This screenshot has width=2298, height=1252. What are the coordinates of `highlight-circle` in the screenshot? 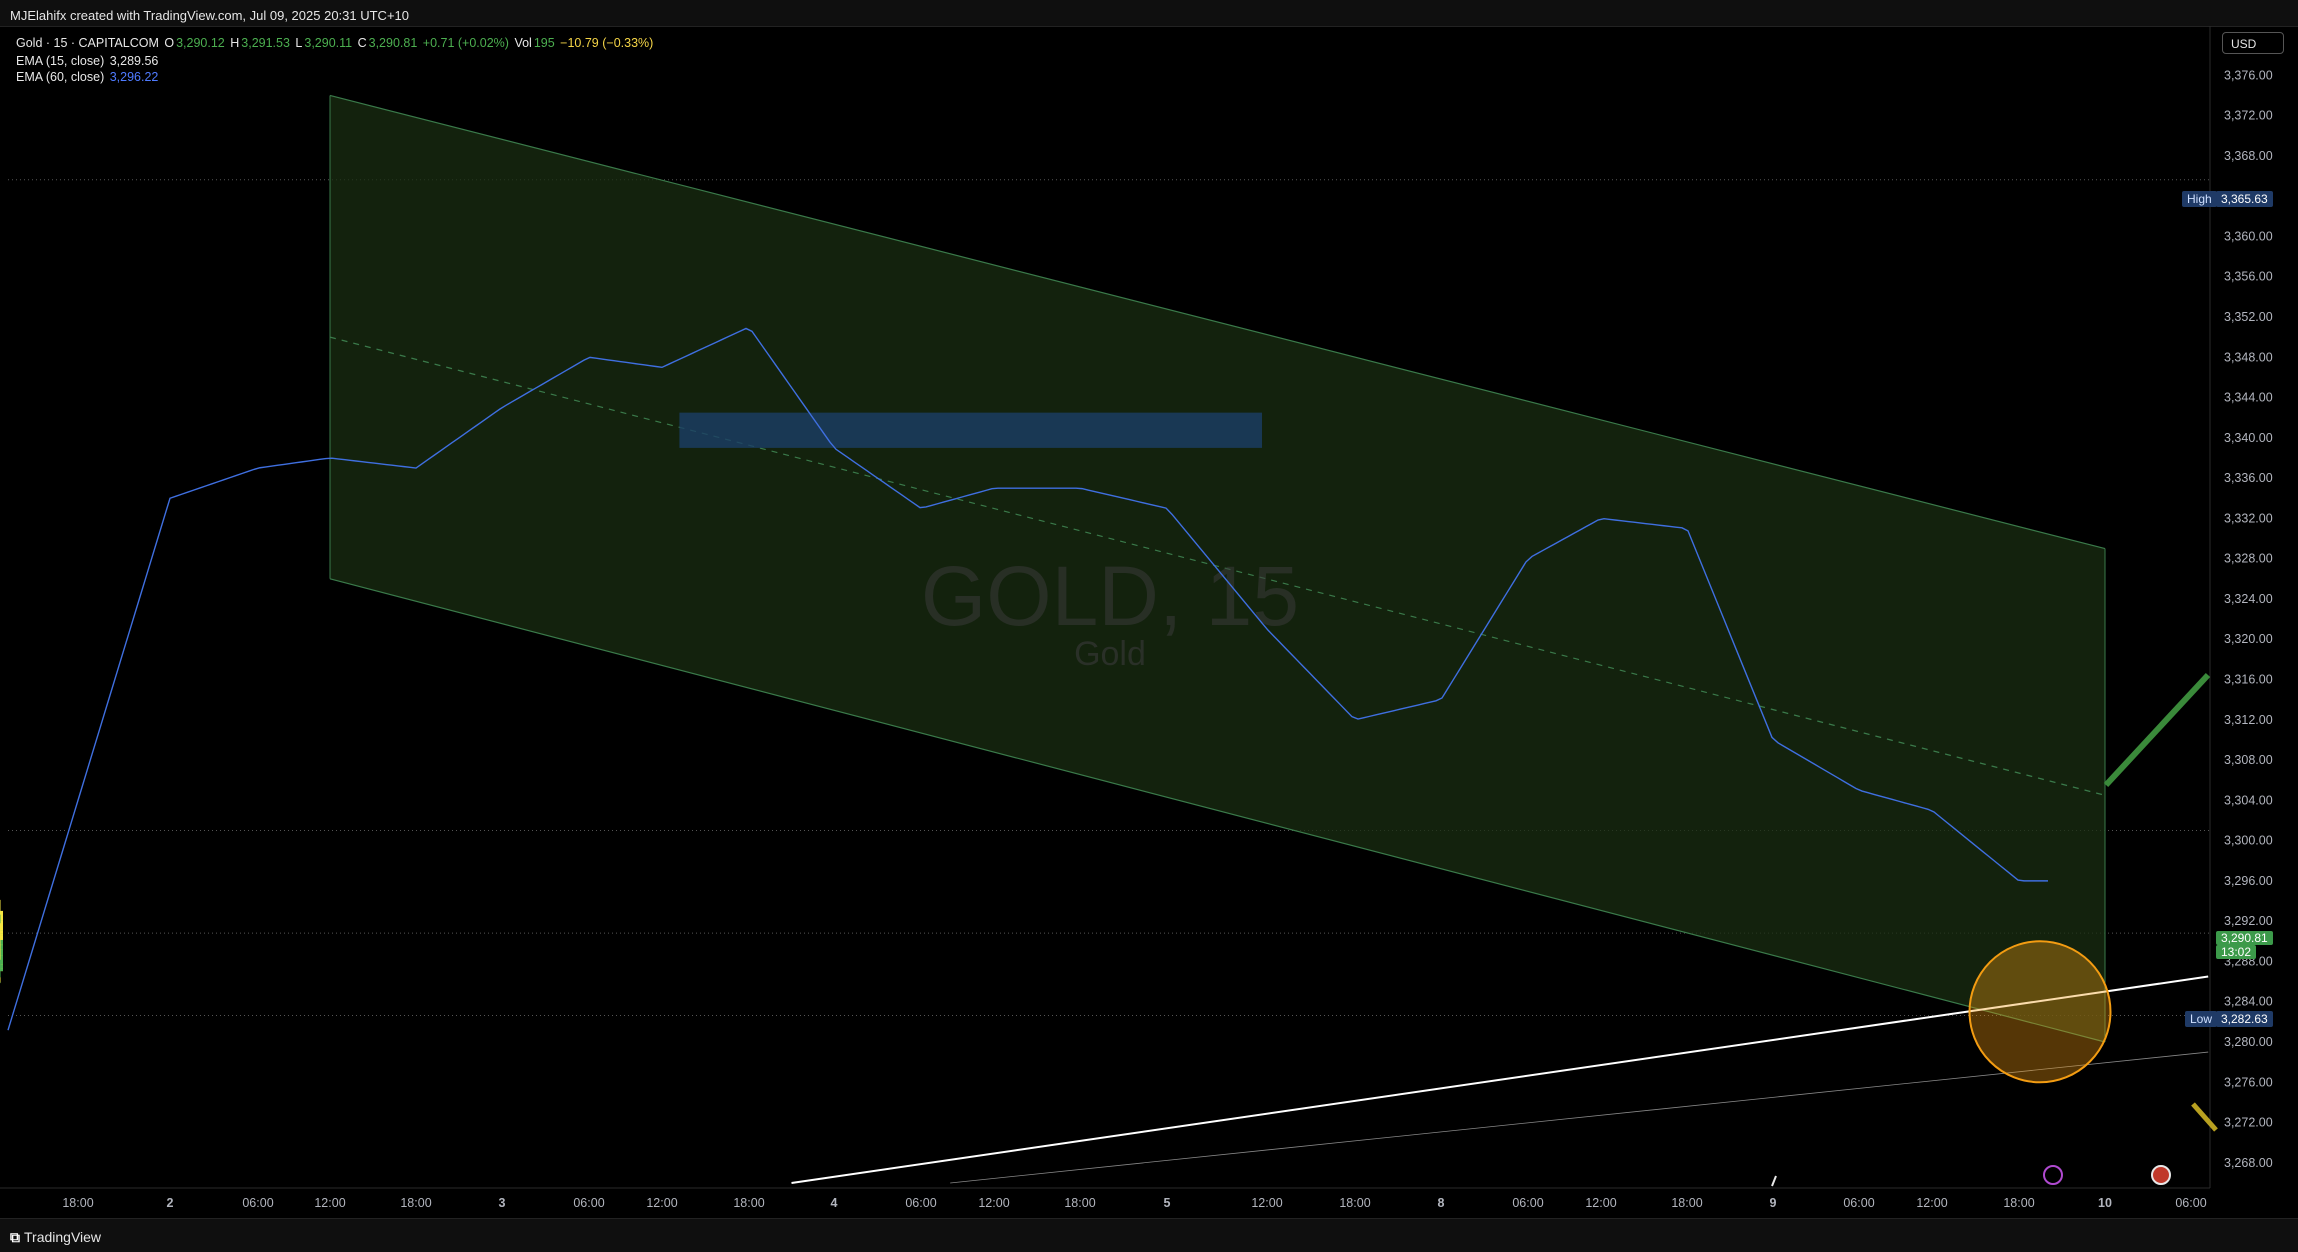 It's located at (2040, 1012).